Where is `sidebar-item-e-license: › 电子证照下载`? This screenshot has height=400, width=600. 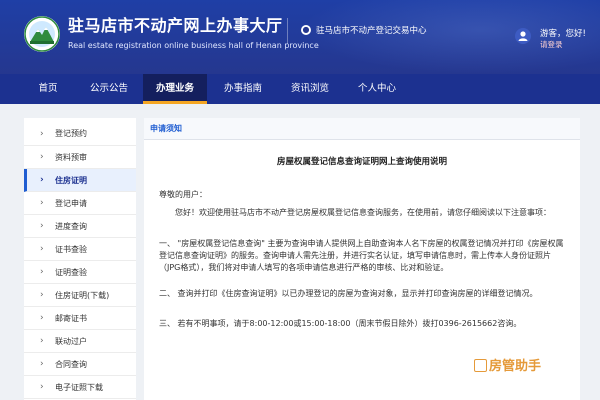
sidebar-item-e-license: › 电子证照下载 is located at coordinates (80, 387).